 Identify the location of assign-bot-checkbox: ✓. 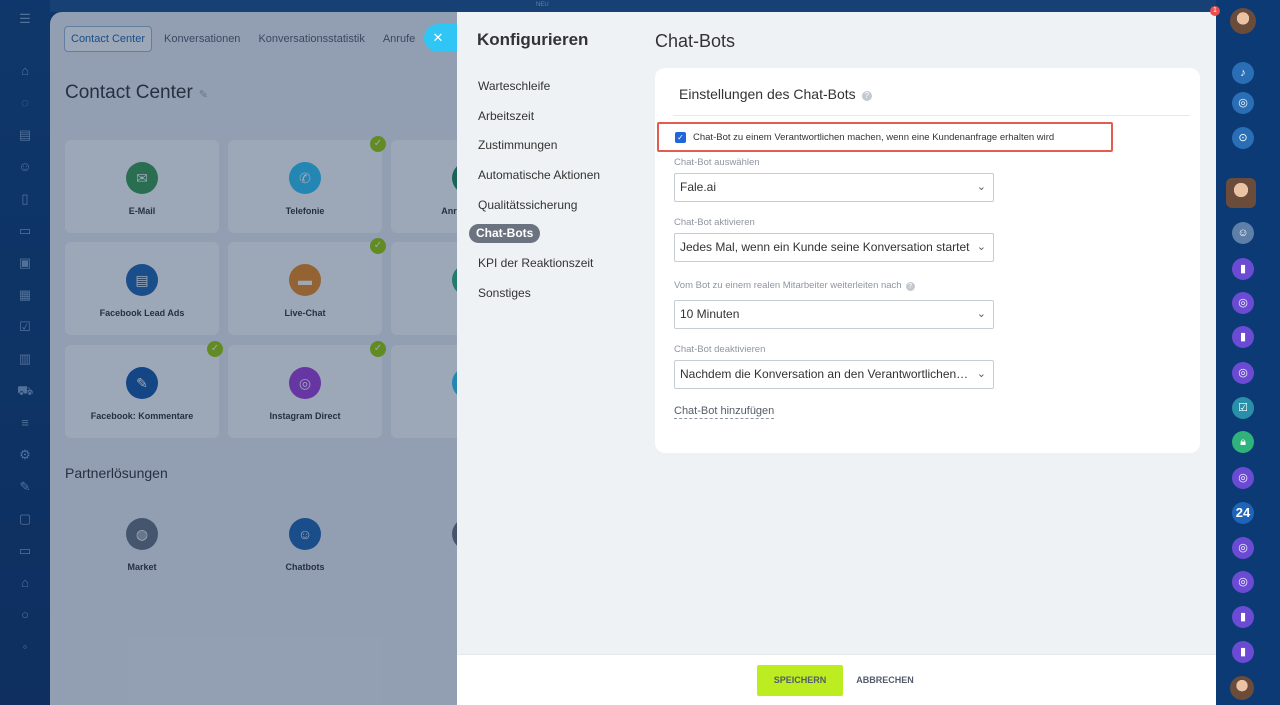
(680, 137).